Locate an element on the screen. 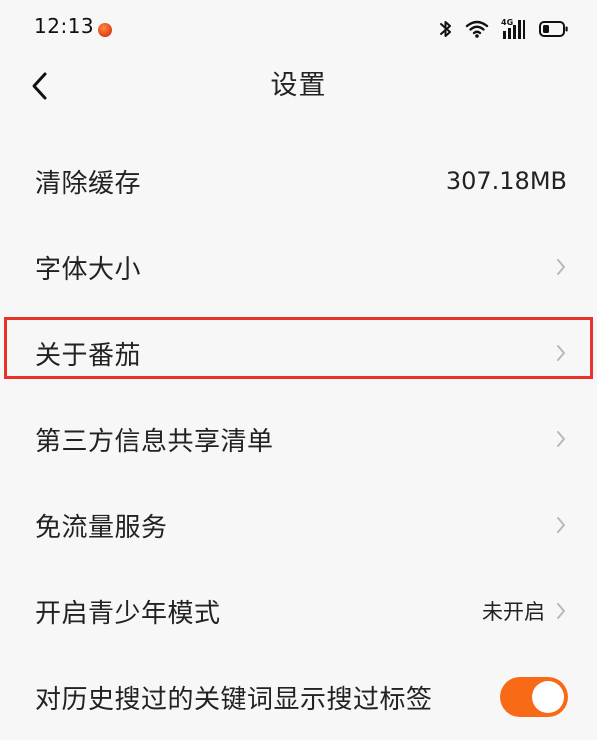 This screenshot has height=740, width=597. setting-show-searched-tag: 对历史搜过的关键词显示搜过标签 is located at coordinates (298, 697).